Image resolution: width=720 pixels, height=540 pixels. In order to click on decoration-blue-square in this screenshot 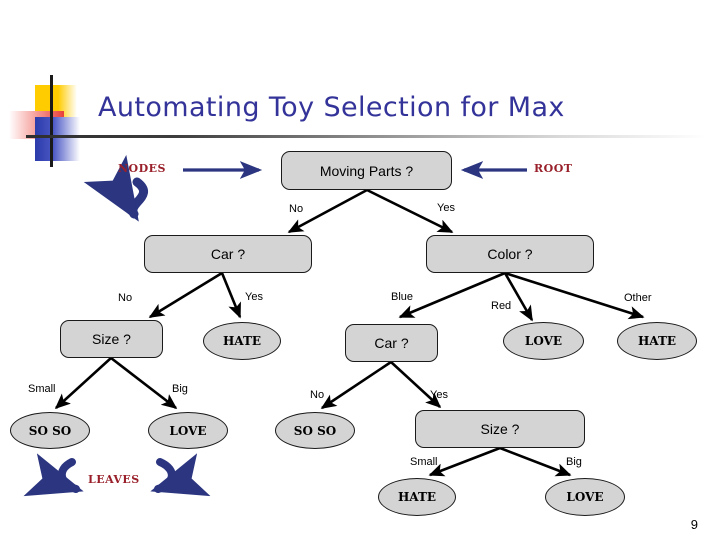, I will do `click(57, 139)`.